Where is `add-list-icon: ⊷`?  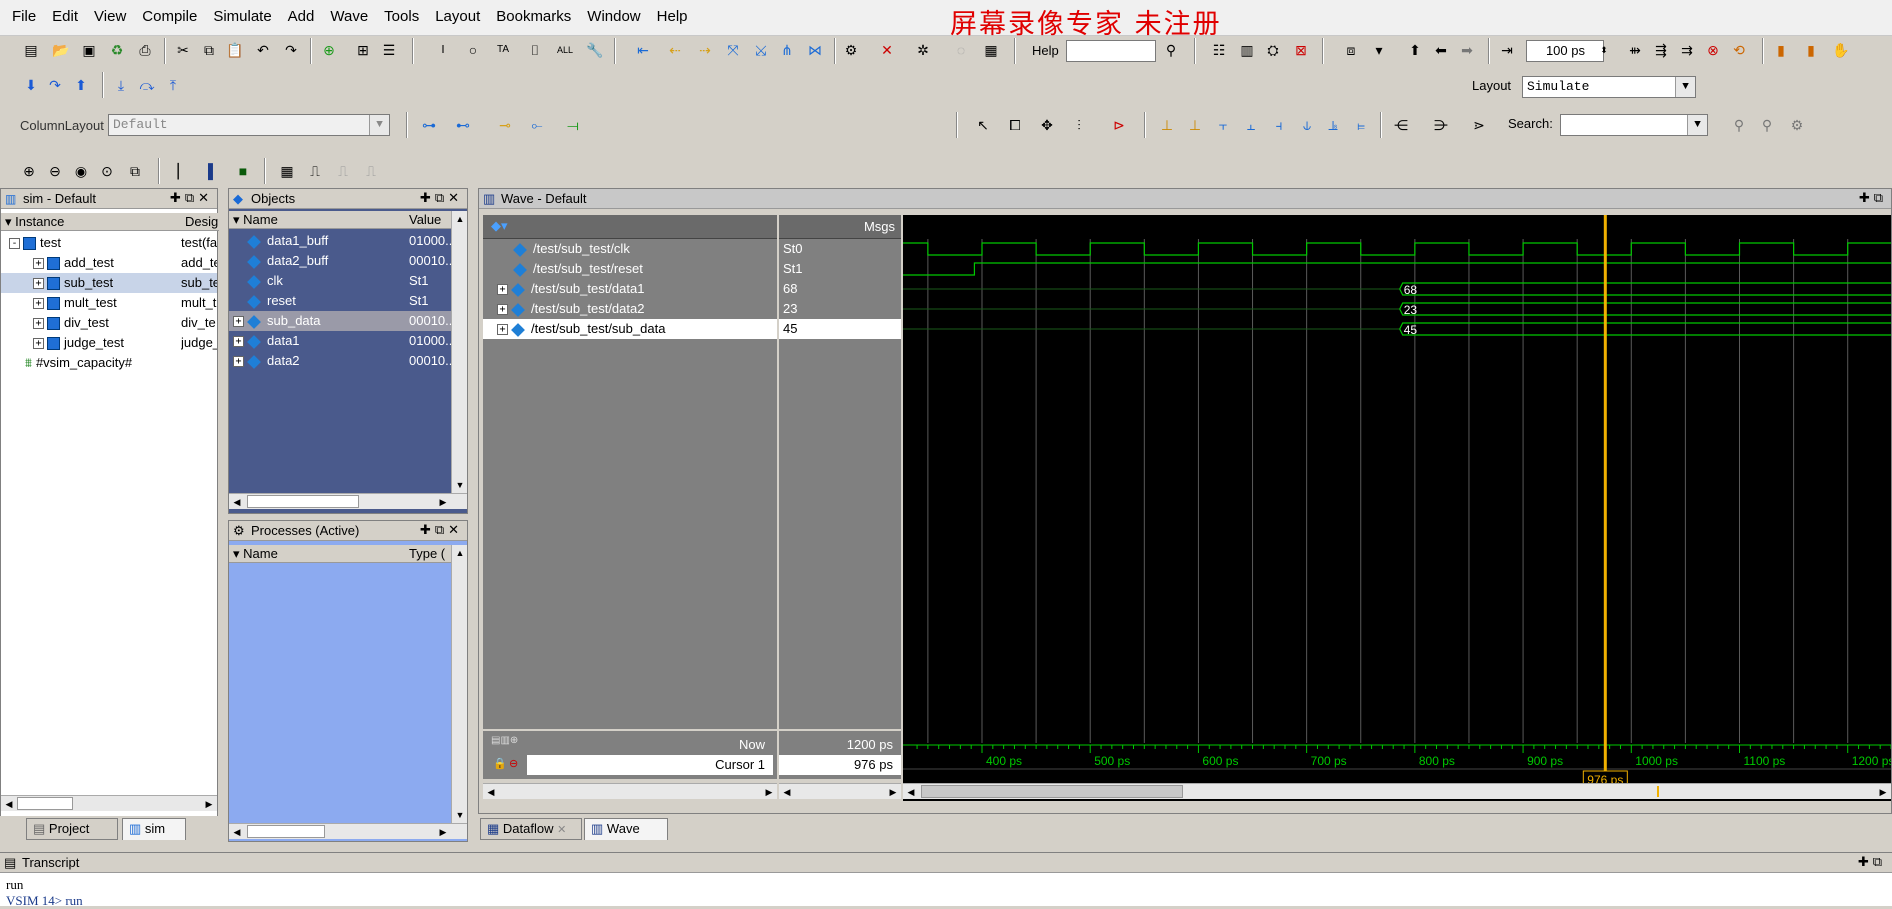
add-list-icon: ⊷ is located at coordinates (463, 125).